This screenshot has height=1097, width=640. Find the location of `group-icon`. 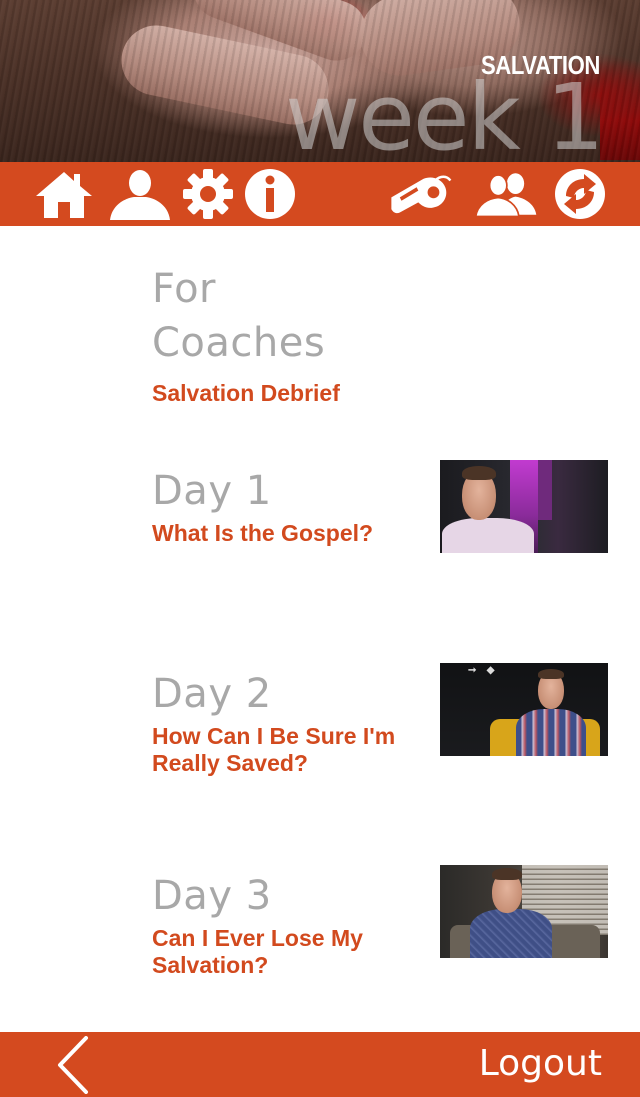

group-icon is located at coordinates (505, 195).